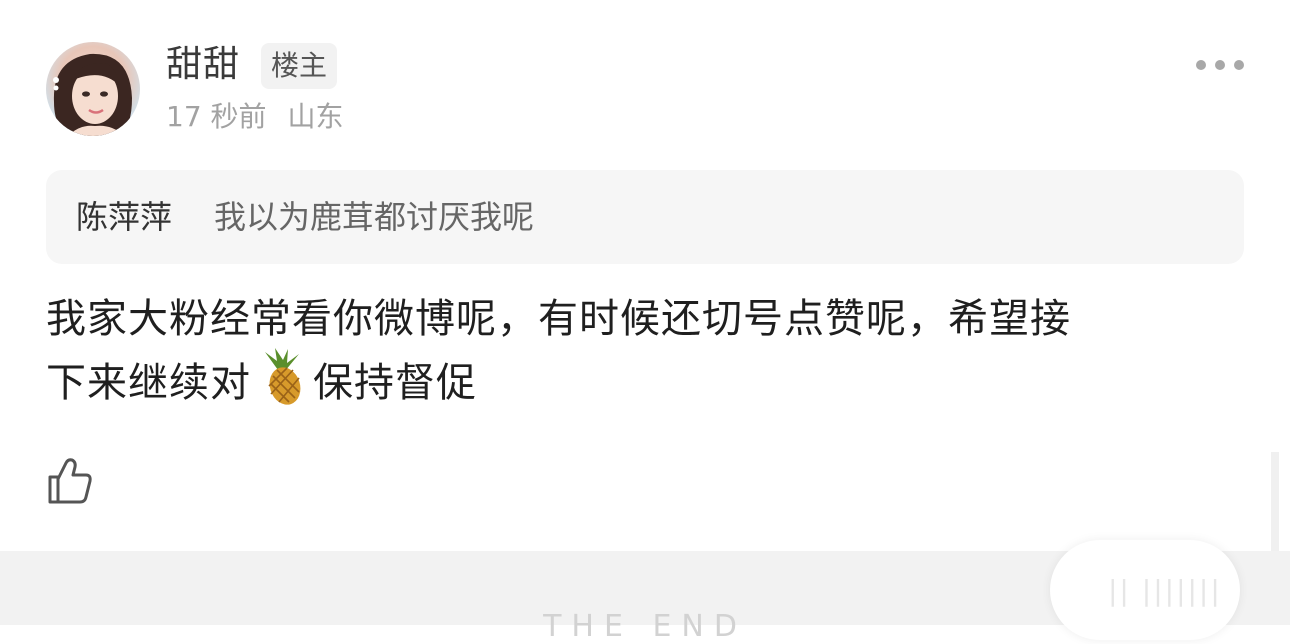  What do you see at coordinates (299, 66) in the screenshot?
I see `op-badge: 楼主` at bounding box center [299, 66].